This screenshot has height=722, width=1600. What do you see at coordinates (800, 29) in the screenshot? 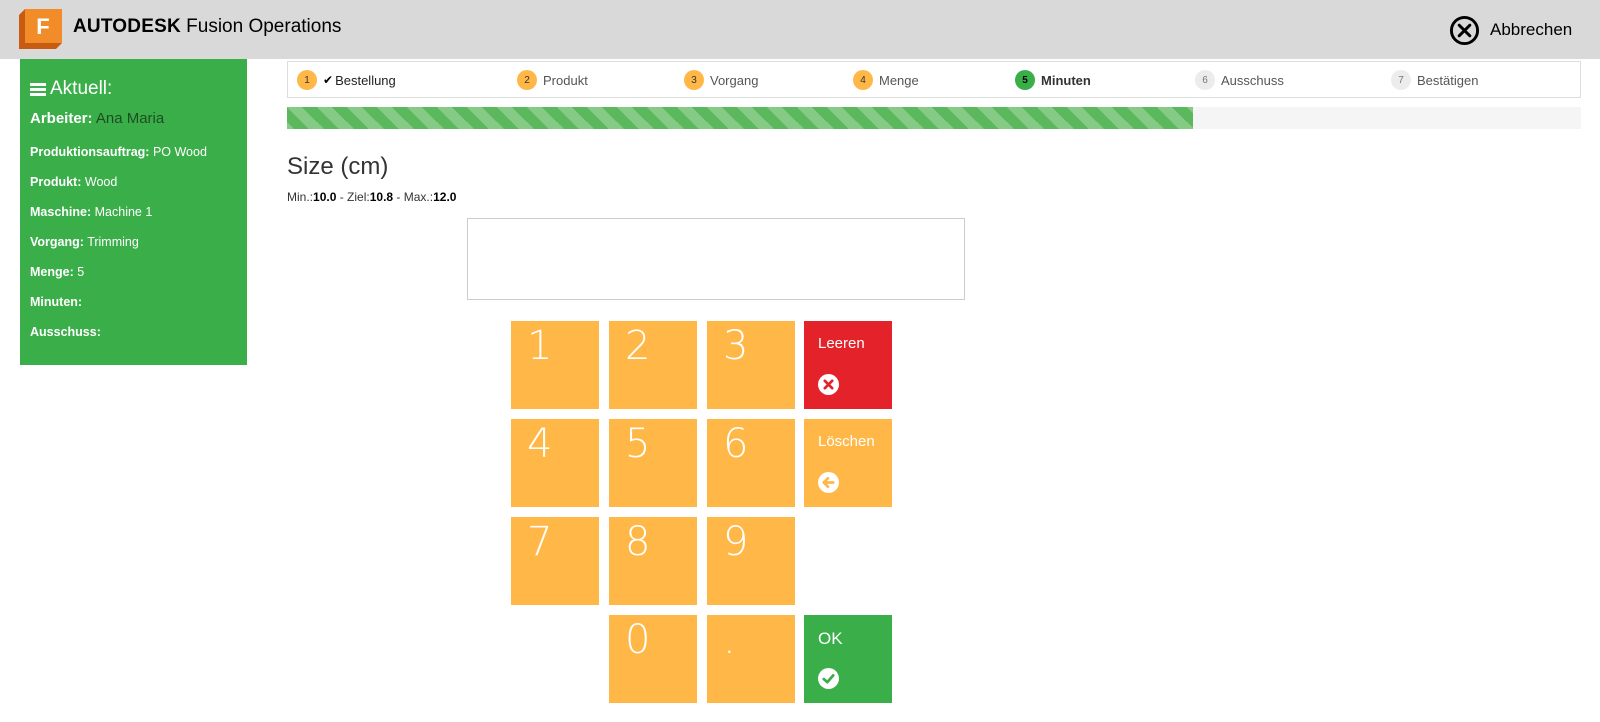
I see `app-header: F AUTODESK Fusion Operations Abbrechen` at bounding box center [800, 29].